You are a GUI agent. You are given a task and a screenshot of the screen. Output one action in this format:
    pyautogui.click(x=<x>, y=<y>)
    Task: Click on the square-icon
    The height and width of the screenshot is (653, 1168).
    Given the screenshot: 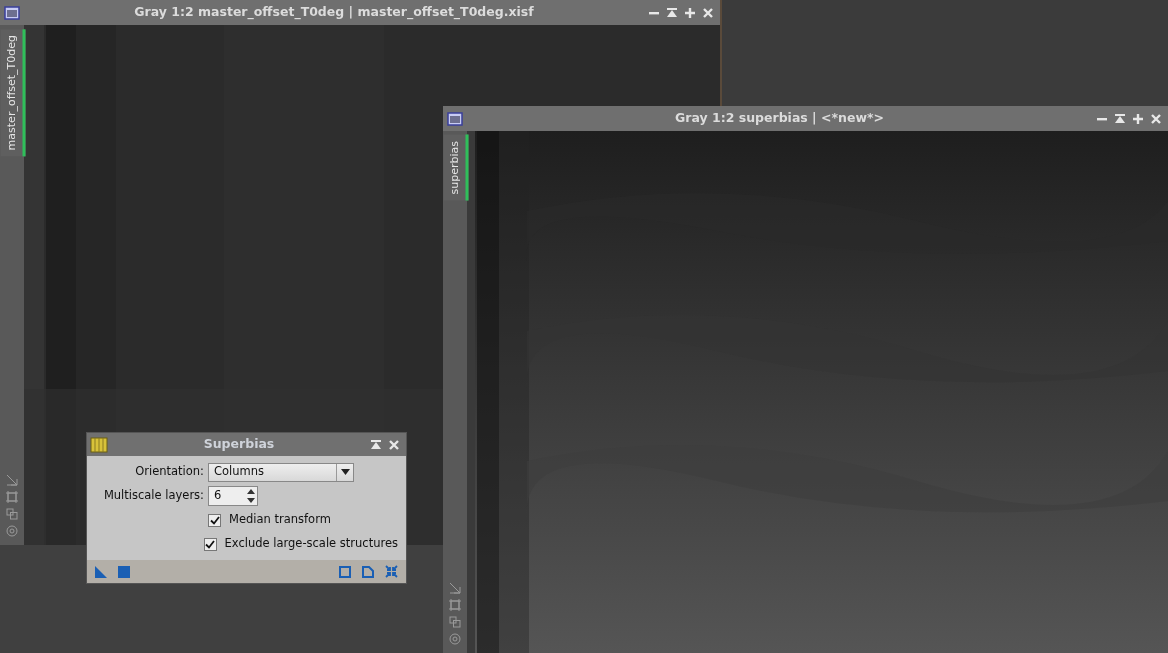 What is the action you would take?
    pyautogui.click(x=124, y=571)
    